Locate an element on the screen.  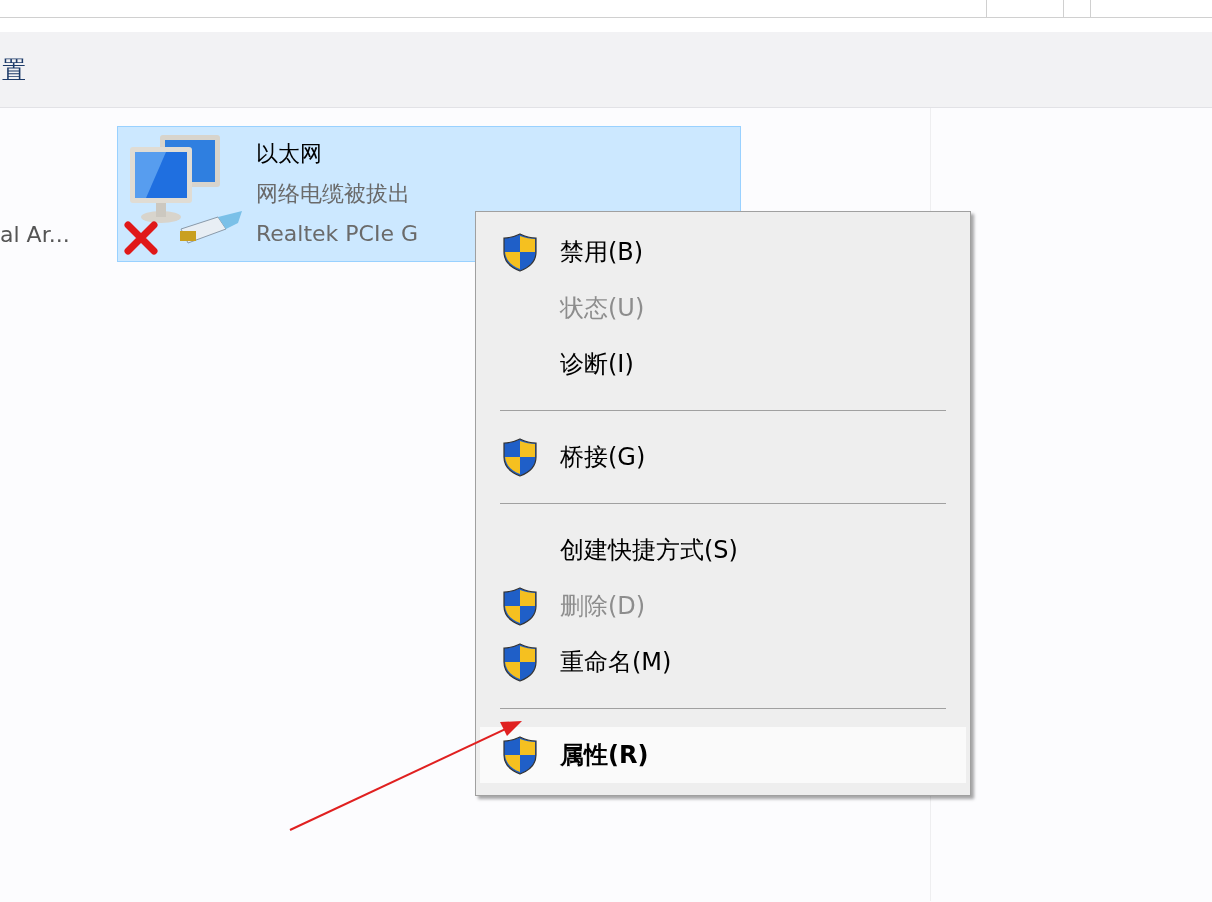
adapter-device: Realtek PCIe G is located at coordinates (337, 234).